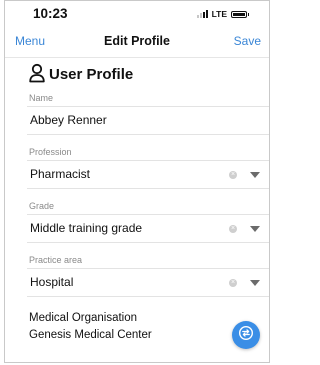 The width and height of the screenshot is (320, 365). I want to click on swap-icon, so click(246, 335).